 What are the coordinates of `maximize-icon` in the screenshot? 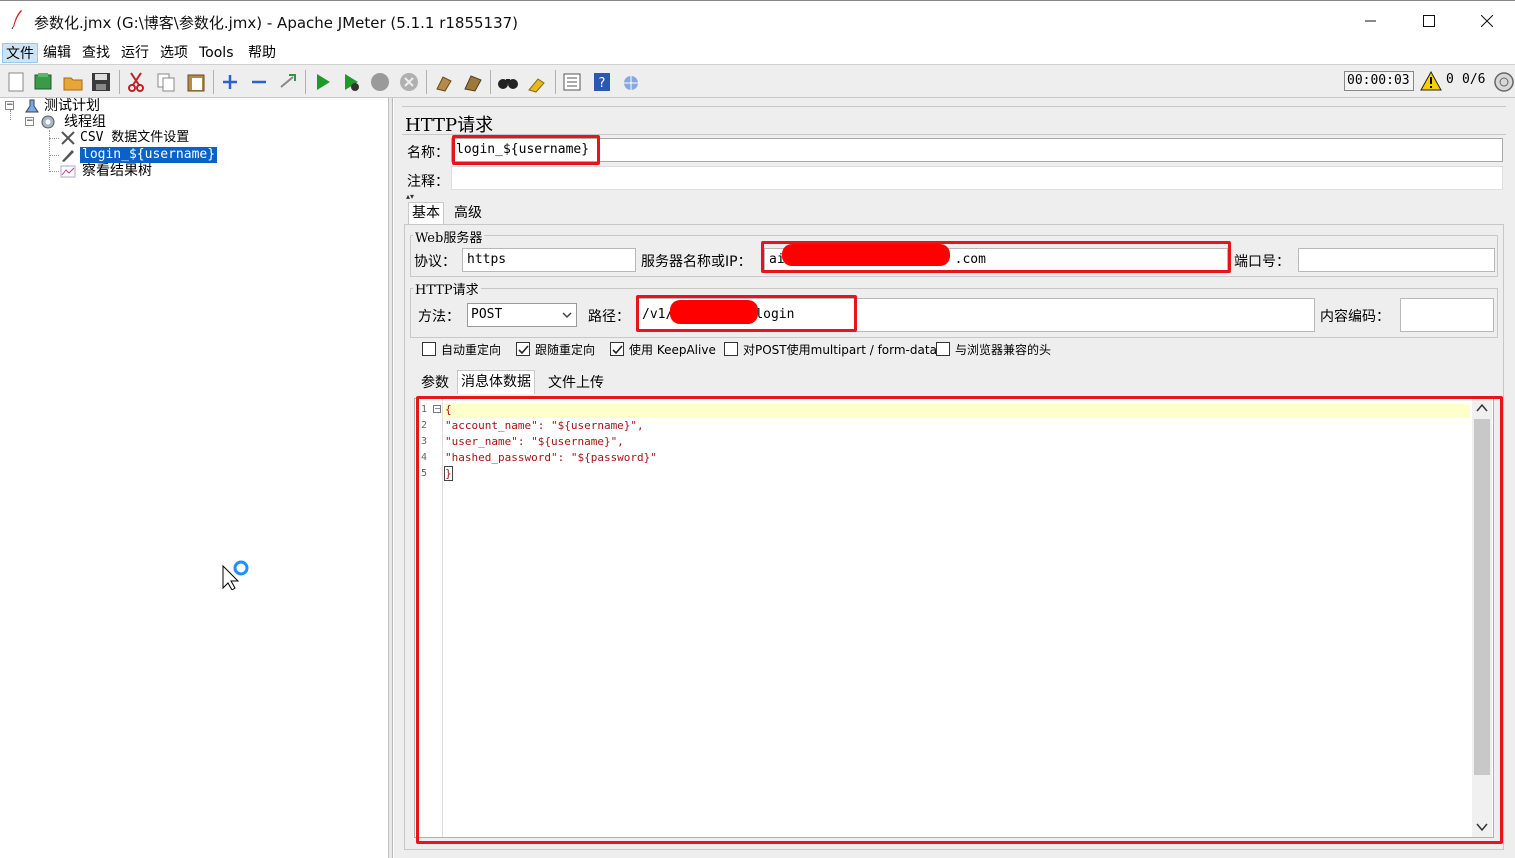 It's located at (1429, 21).